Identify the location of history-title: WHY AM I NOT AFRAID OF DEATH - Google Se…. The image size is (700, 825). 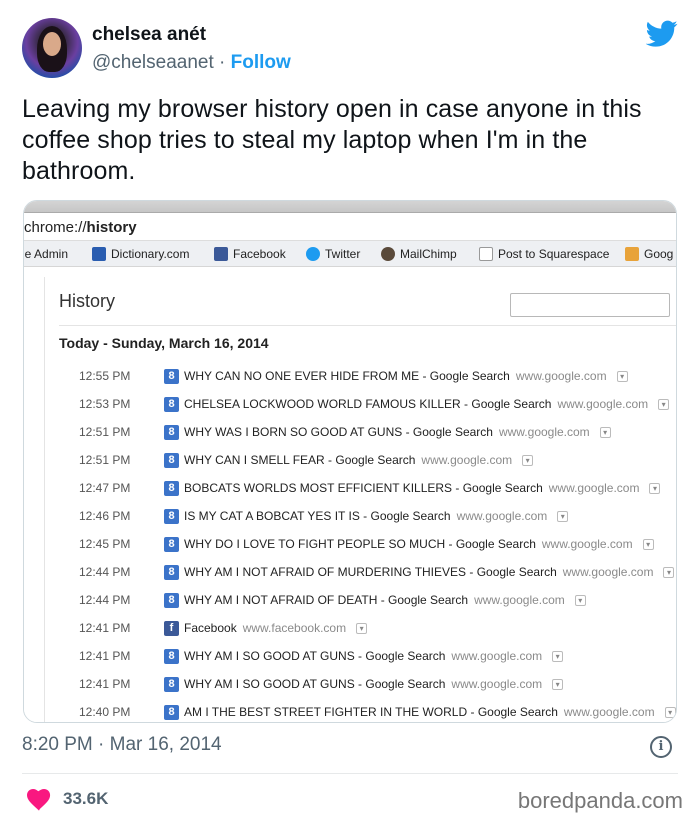
(326, 600).